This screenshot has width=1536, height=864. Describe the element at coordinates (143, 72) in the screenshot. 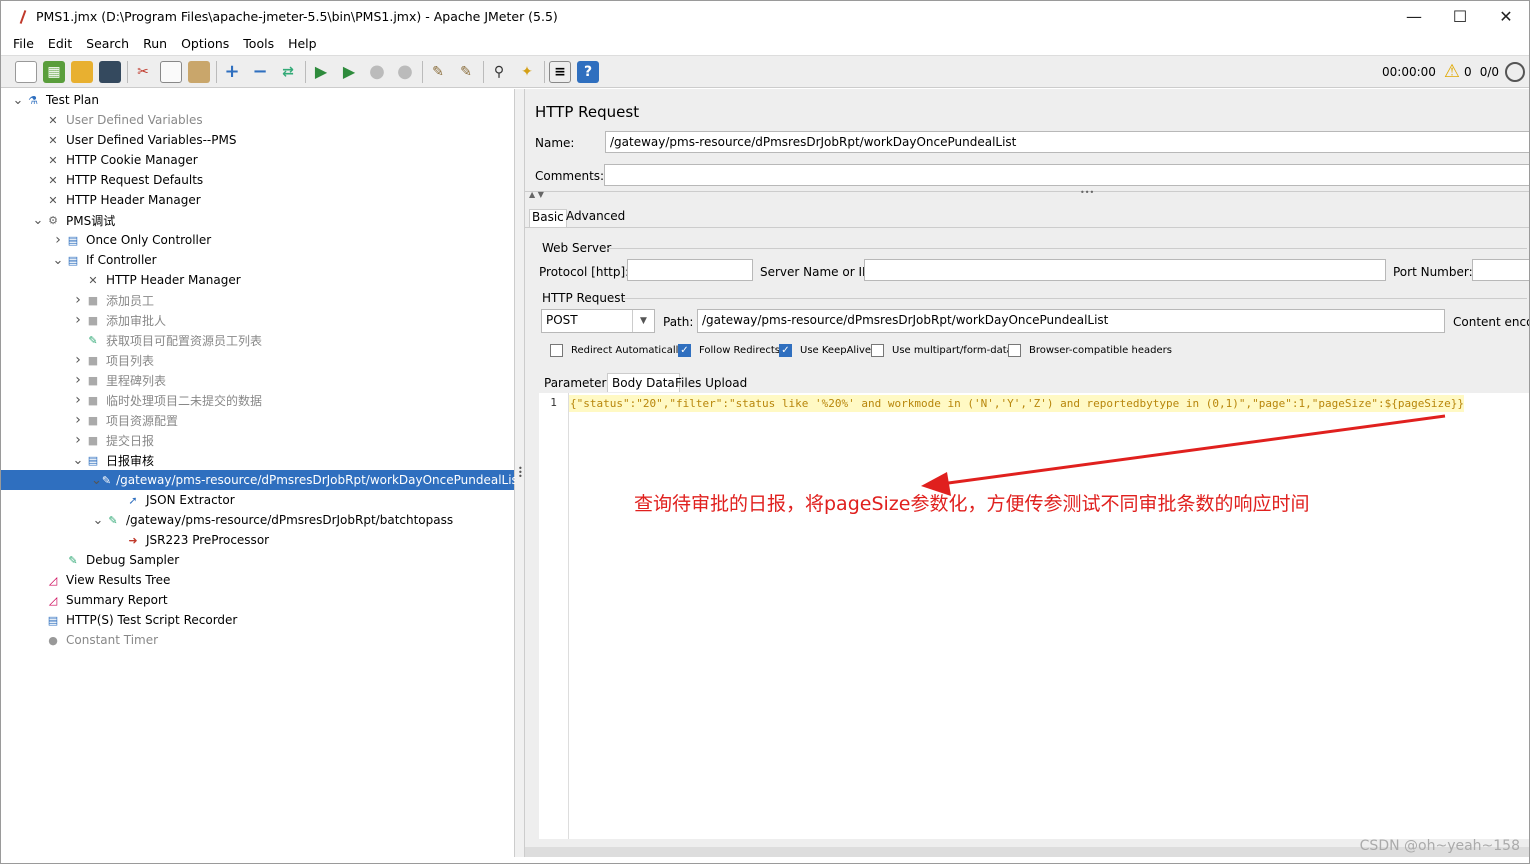

I see `cut-icon: ✂` at that location.